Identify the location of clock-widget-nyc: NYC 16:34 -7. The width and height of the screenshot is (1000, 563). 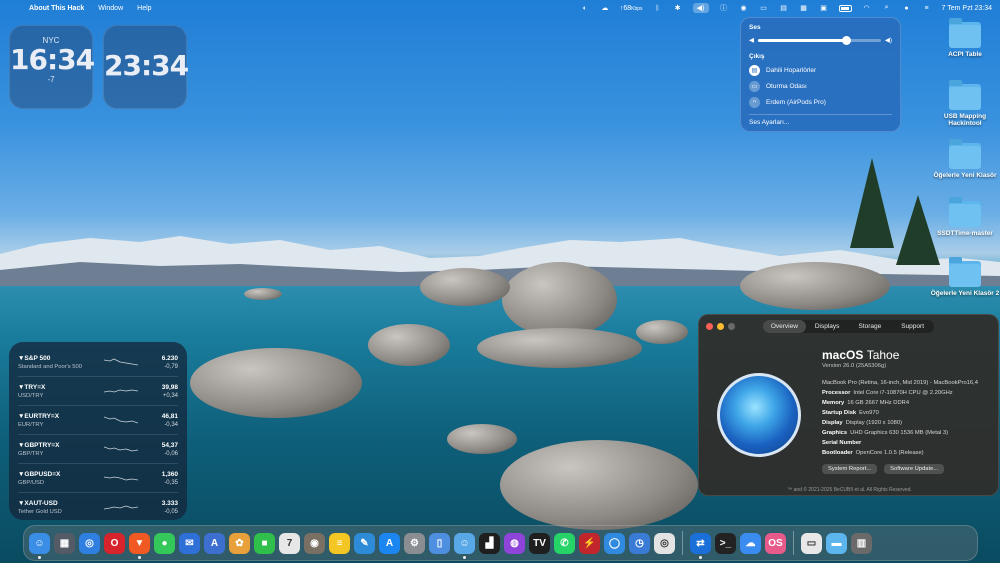
(52, 67).